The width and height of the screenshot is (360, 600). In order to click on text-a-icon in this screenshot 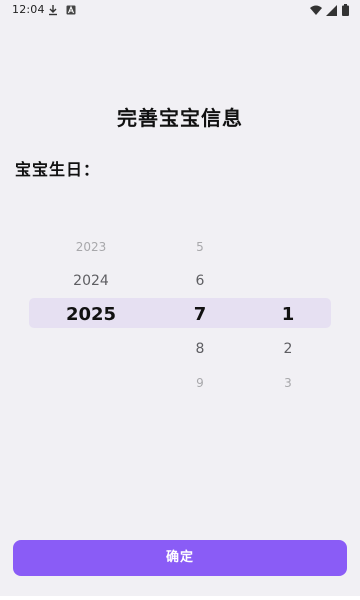, I will do `click(71, 10)`.